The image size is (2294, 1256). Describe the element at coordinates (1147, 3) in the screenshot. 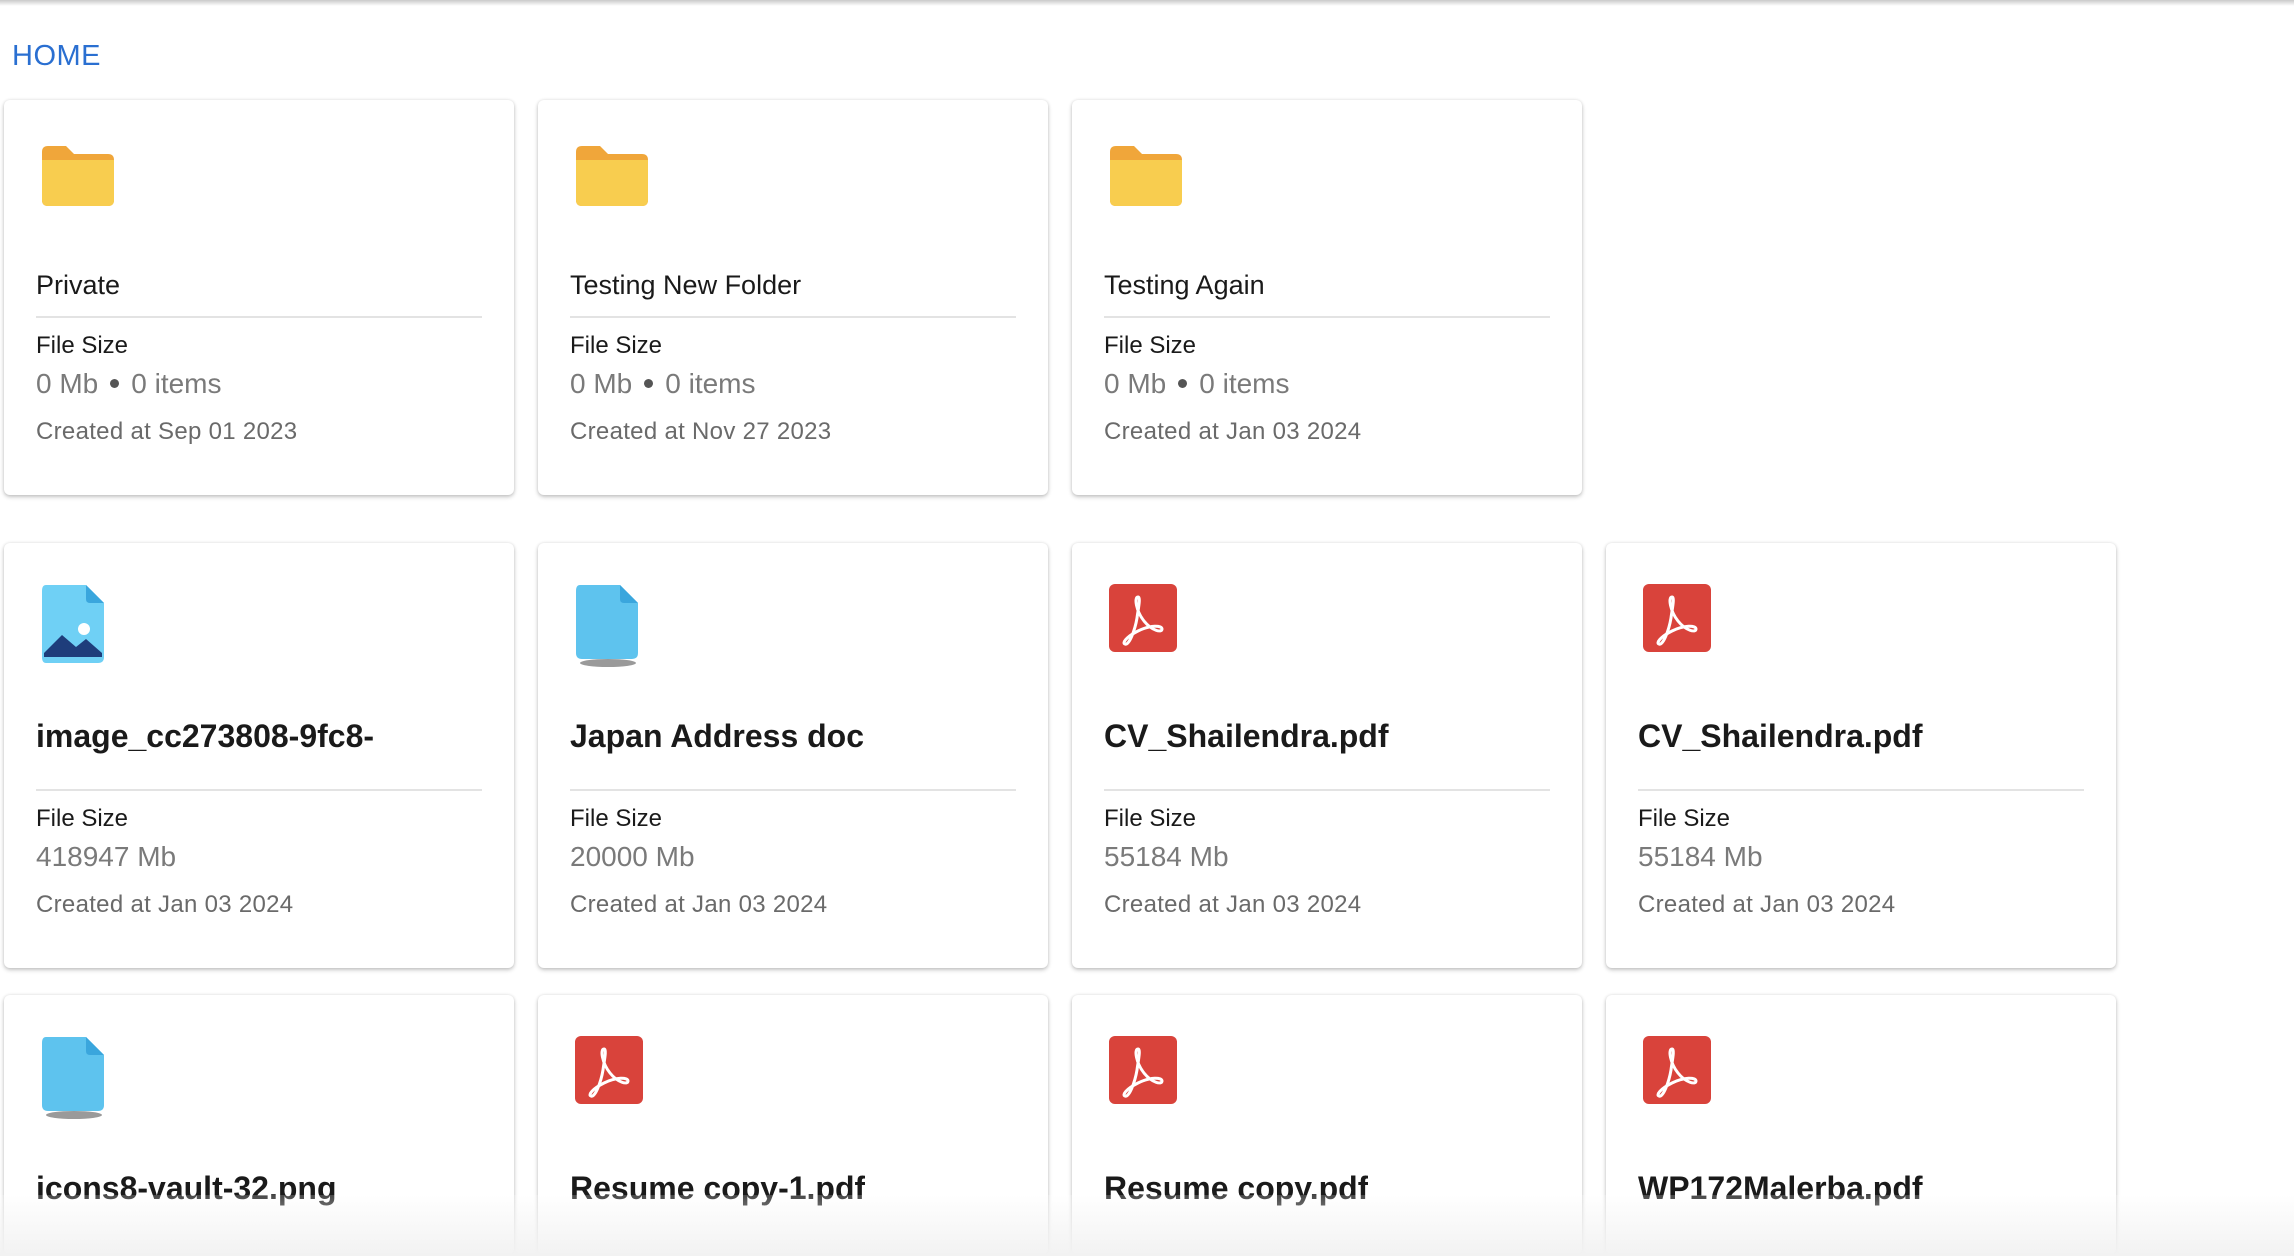

I see `top-bar-shadow` at that location.